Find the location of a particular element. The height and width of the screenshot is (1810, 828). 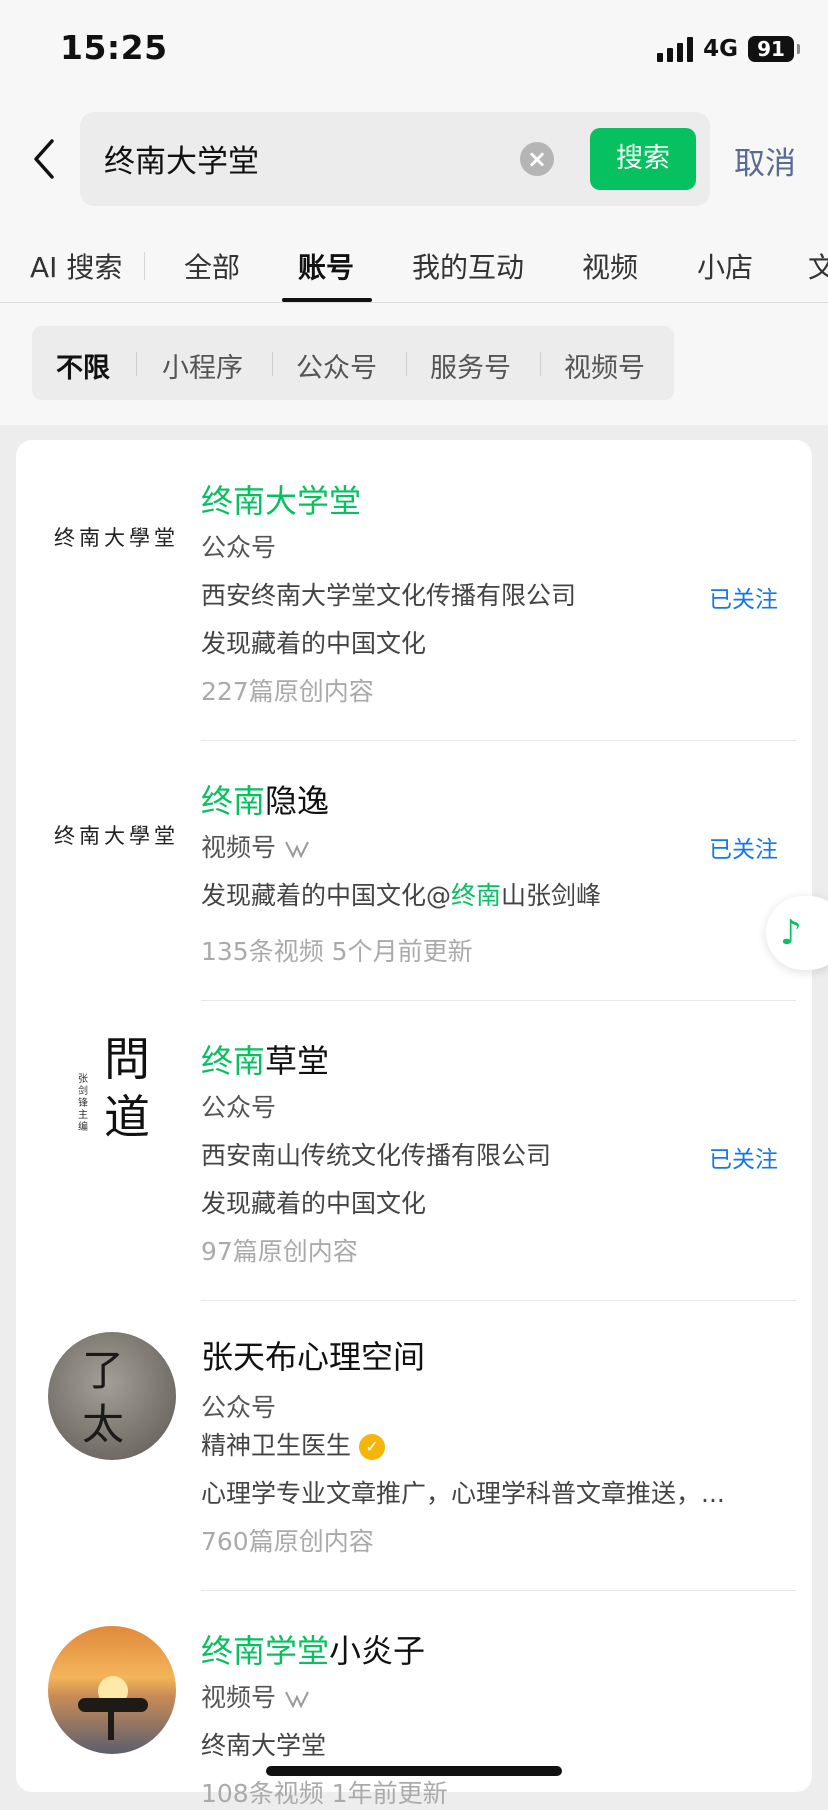

account-logo: 問道 is located at coordinates (127, 1088).